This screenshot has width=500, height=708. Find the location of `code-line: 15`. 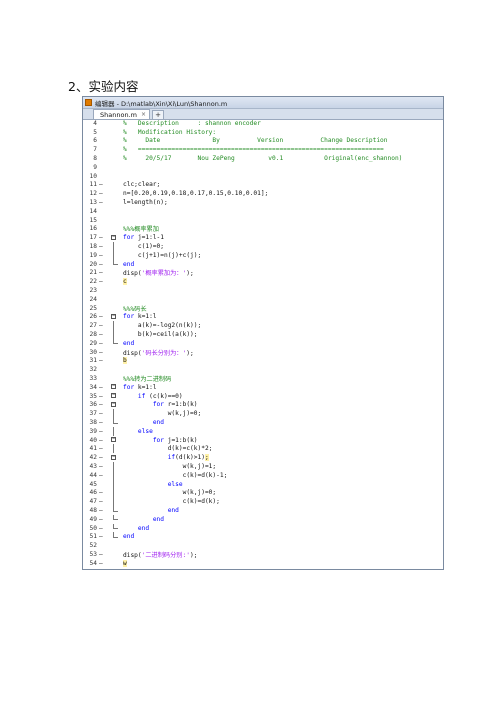

code-line: 15 is located at coordinates (263, 220).